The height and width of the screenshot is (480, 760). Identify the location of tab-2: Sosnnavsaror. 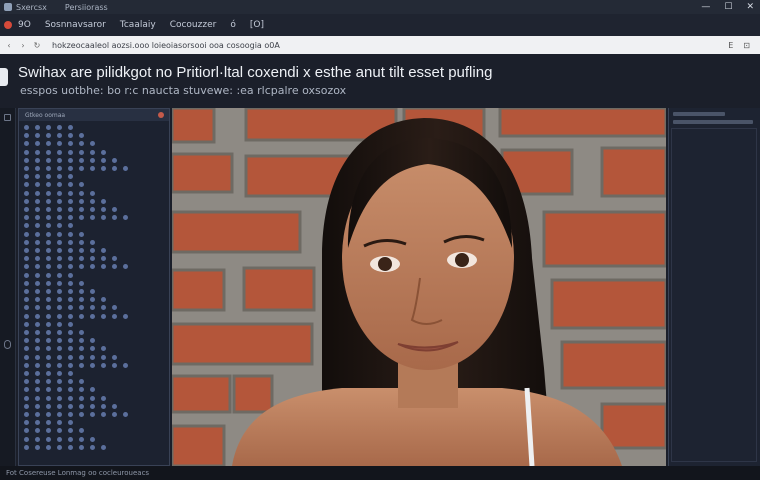
(75, 25).